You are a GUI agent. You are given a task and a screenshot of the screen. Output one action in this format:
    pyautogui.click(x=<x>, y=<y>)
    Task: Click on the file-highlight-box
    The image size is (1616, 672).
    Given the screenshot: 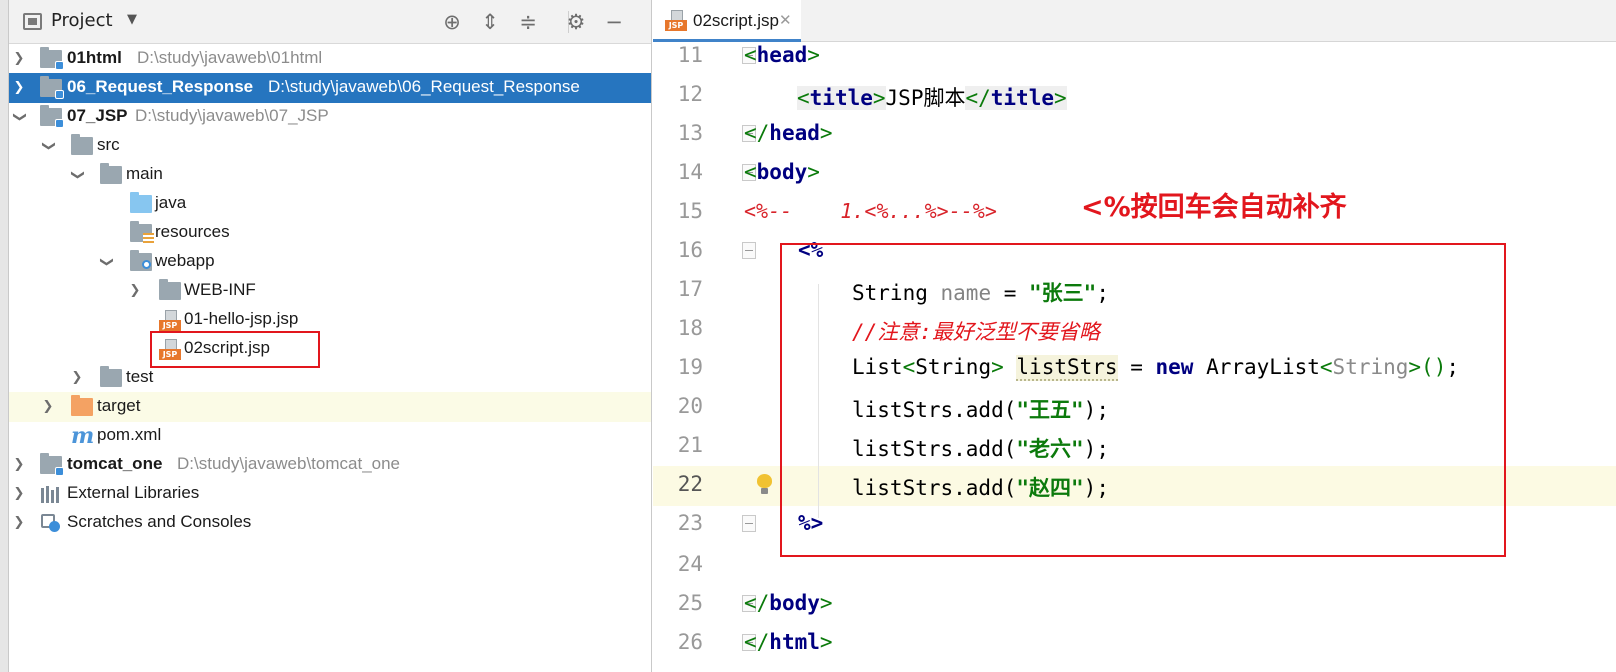 What is the action you would take?
    pyautogui.click(x=235, y=349)
    